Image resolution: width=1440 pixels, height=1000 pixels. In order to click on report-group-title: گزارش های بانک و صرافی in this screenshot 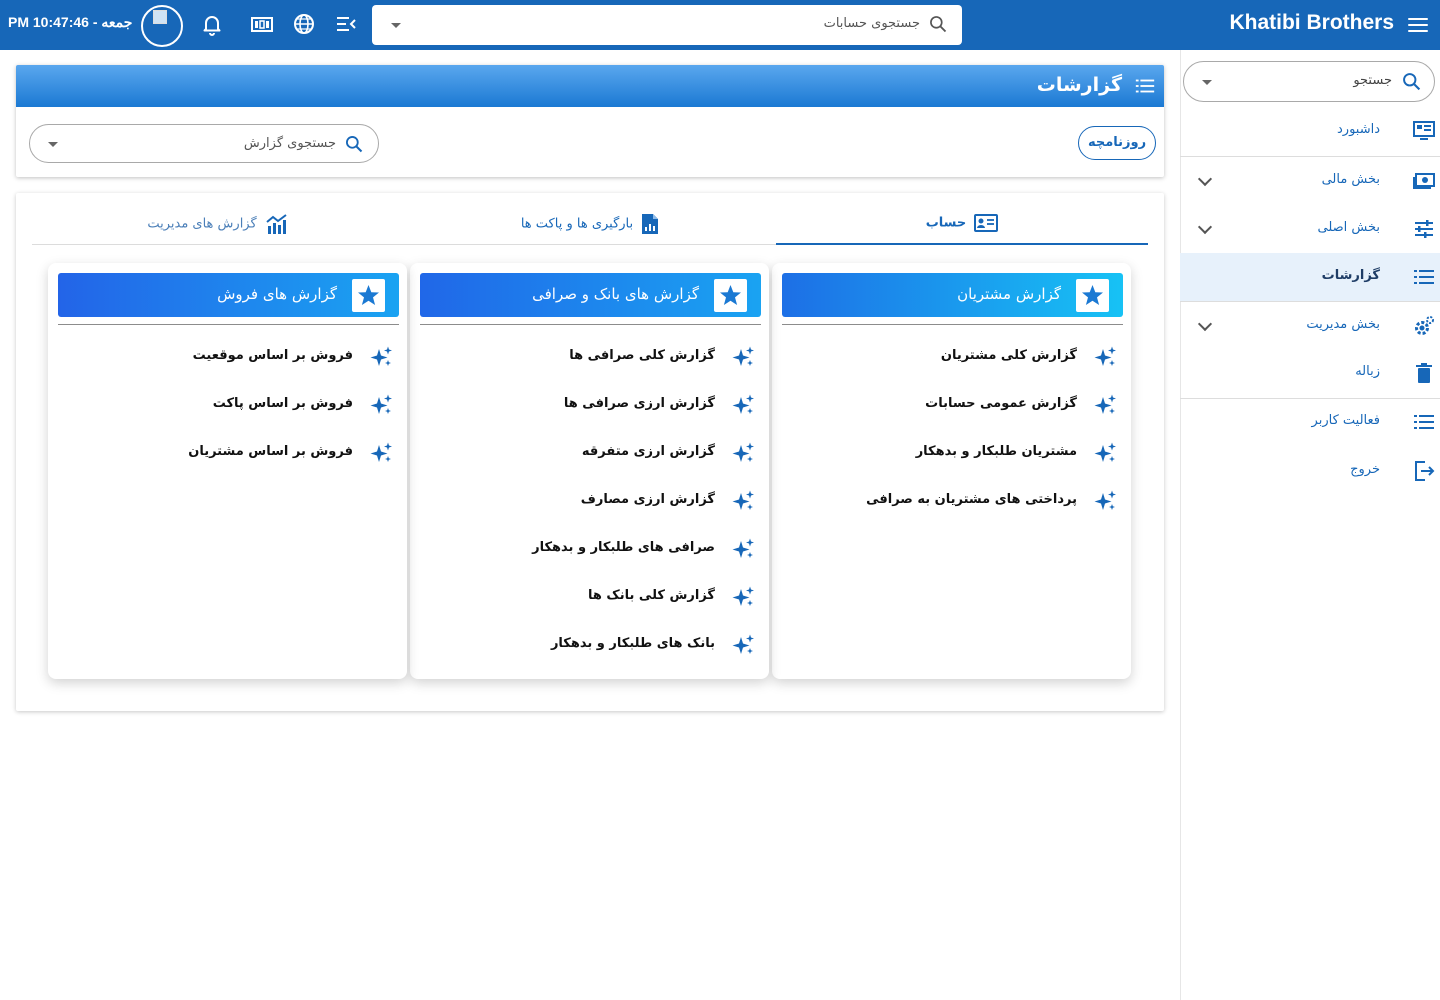, I will do `click(615, 294)`.